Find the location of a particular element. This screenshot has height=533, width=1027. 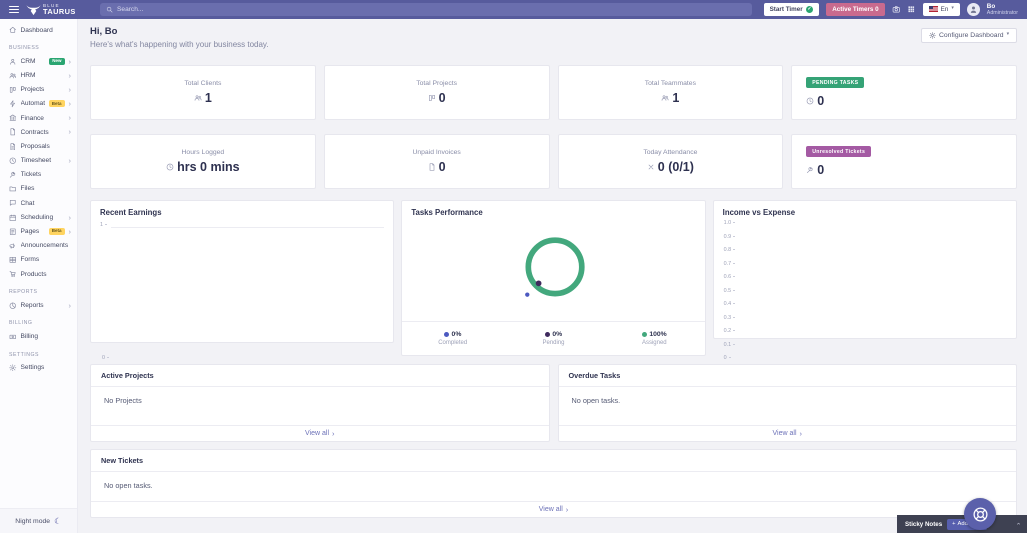

active-timers-button: Active Timers 0 is located at coordinates (855, 9).